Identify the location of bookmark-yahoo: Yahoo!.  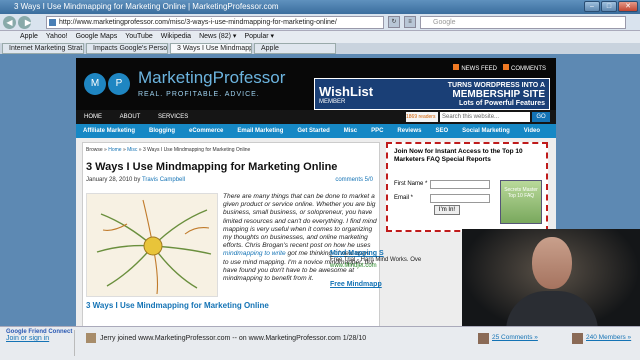
(57, 37).